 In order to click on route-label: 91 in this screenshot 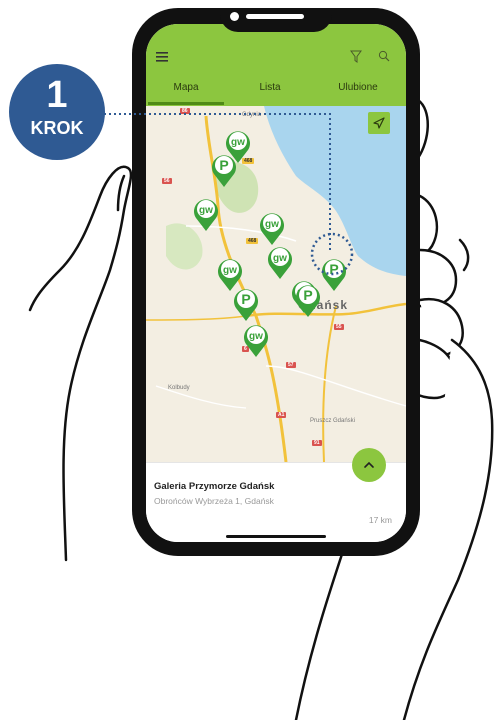, I will do `click(317, 443)`.